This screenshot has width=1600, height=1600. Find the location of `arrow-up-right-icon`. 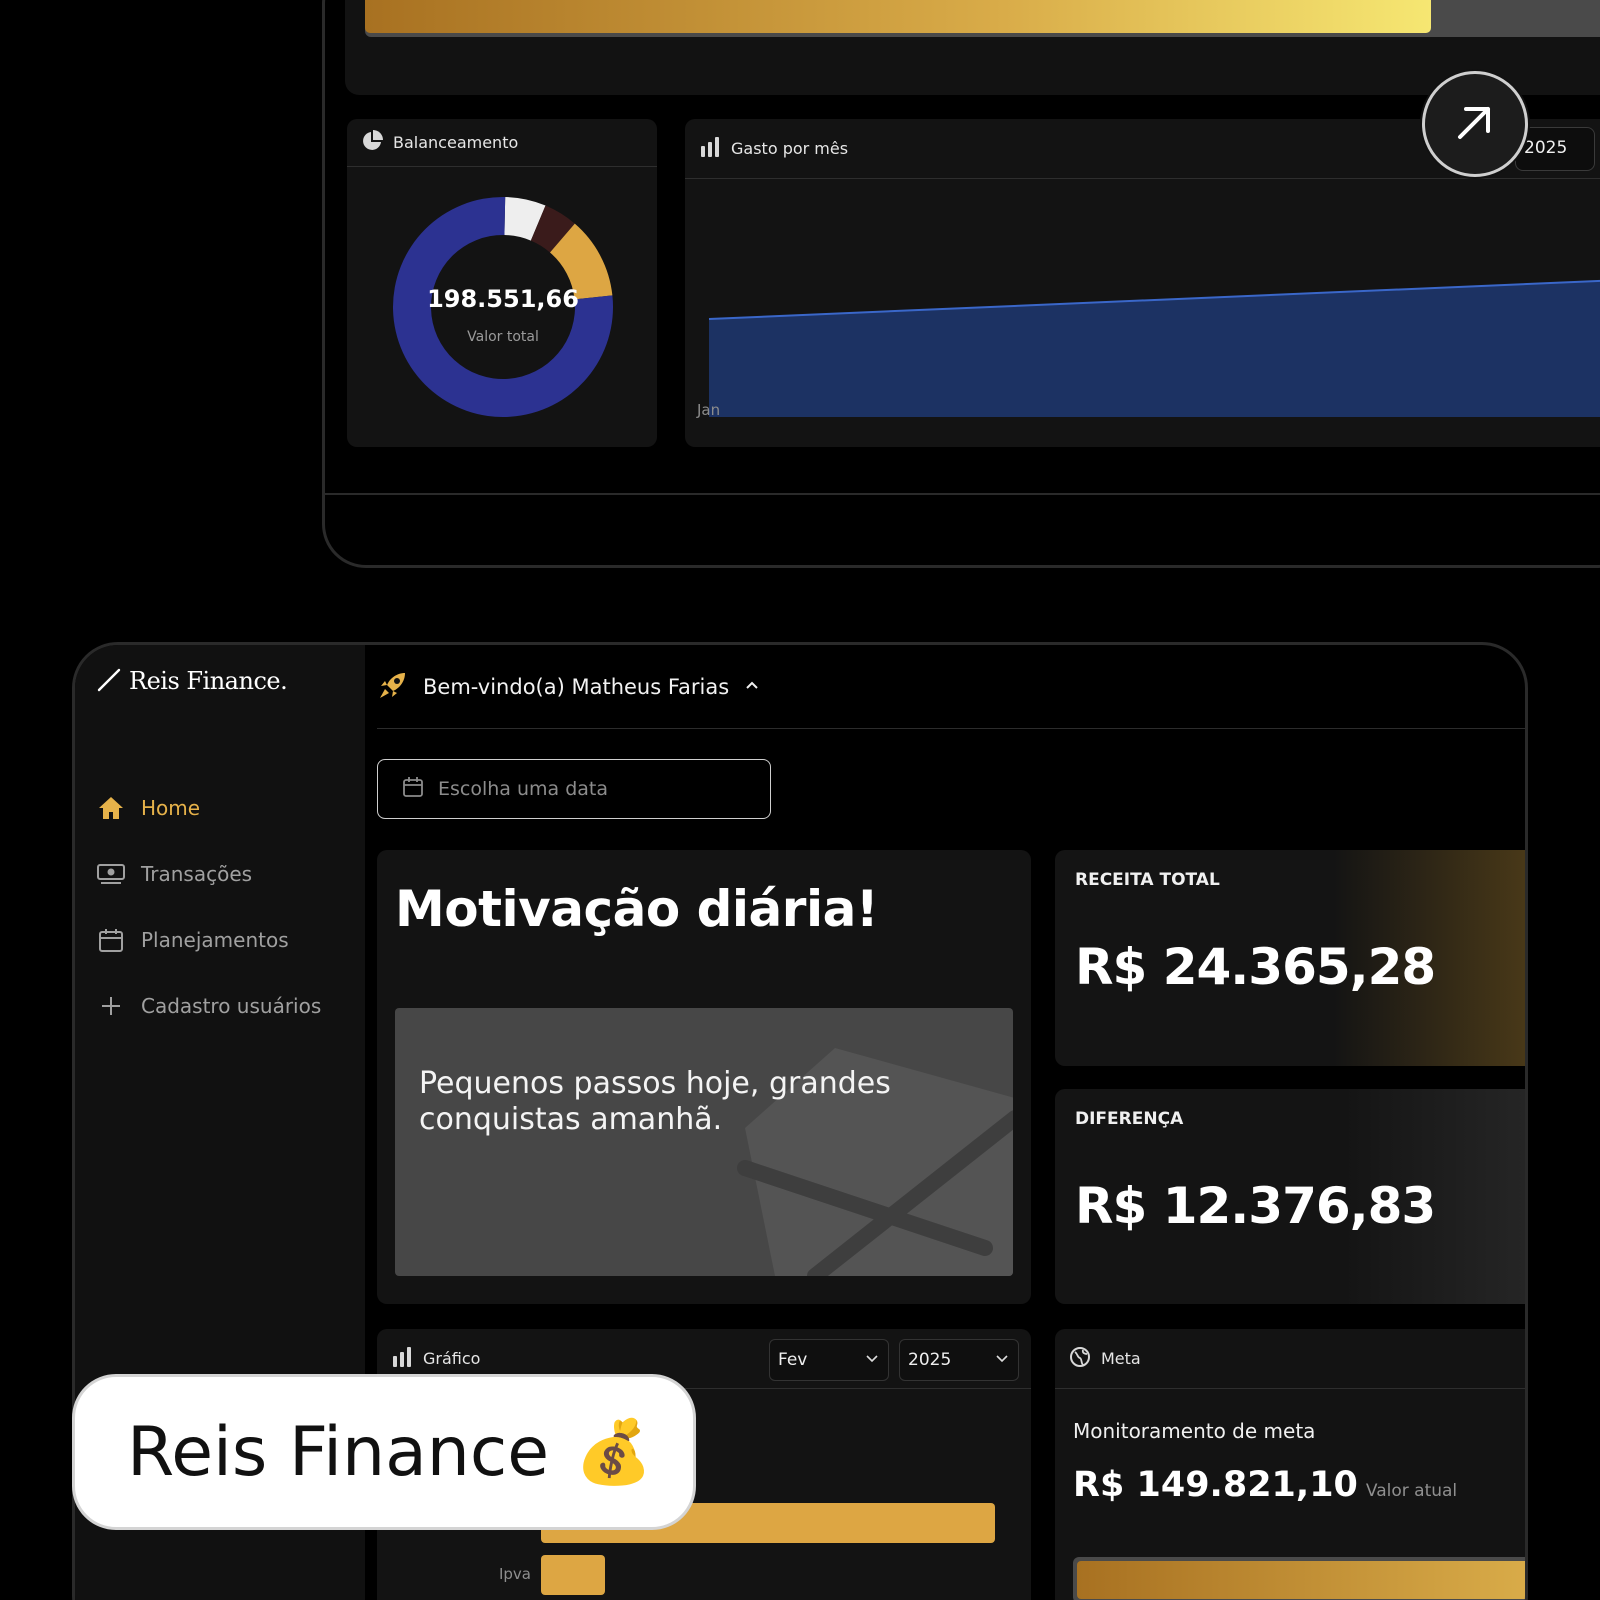

arrow-up-right-icon is located at coordinates (1475, 124).